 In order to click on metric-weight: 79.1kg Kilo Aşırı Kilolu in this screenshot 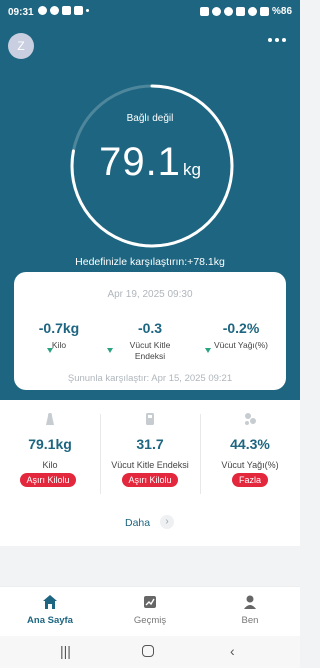, I will do `click(50, 450)`.